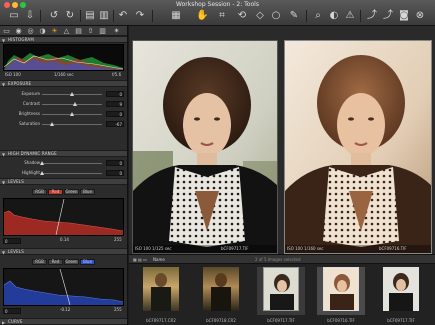  I want to click on slider-value-field: 9, so click(115, 104).